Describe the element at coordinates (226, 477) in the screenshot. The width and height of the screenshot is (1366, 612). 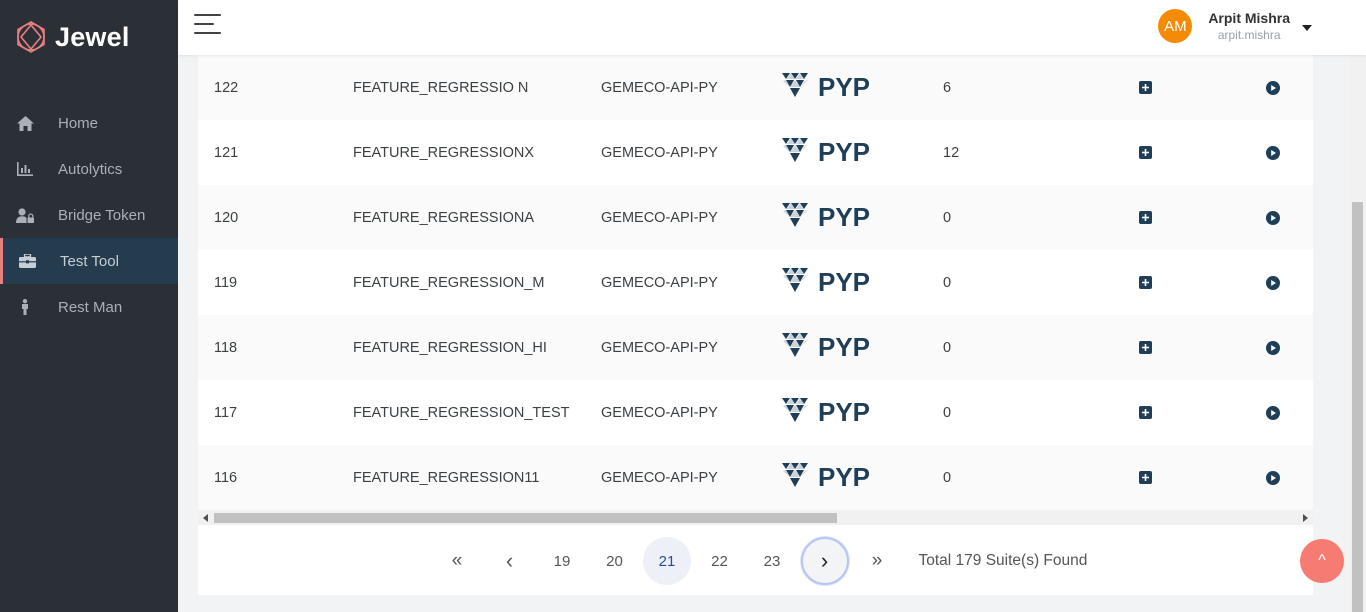
I see `suite-id: 116` at that location.